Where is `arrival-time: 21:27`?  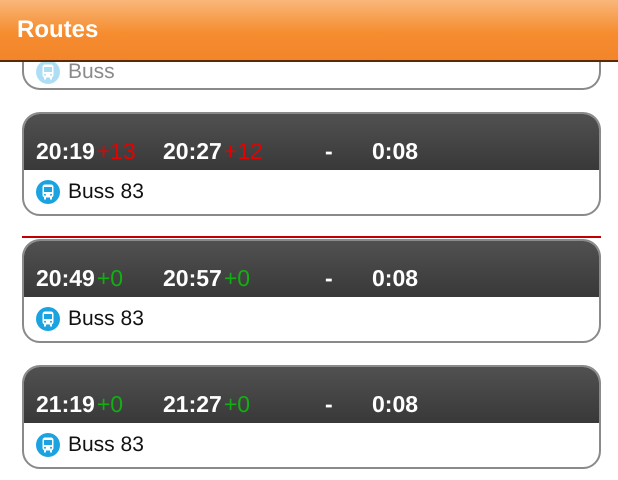 arrival-time: 21:27 is located at coordinates (192, 404).